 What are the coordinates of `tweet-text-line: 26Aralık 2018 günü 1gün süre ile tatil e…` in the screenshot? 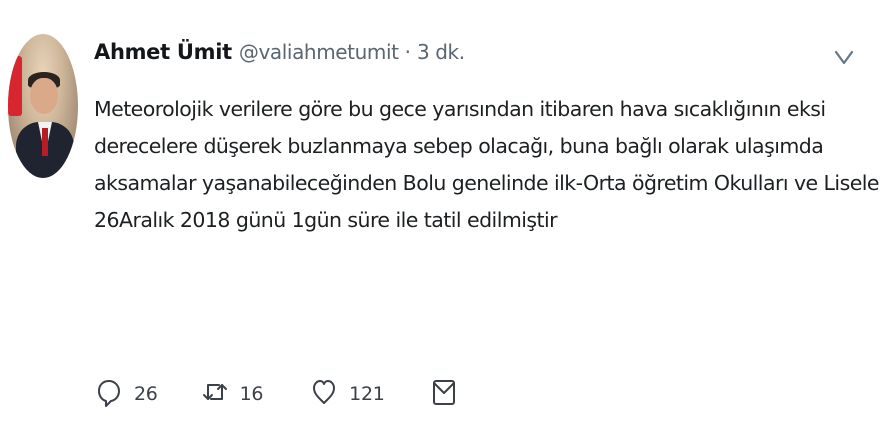 It's located at (326, 220).